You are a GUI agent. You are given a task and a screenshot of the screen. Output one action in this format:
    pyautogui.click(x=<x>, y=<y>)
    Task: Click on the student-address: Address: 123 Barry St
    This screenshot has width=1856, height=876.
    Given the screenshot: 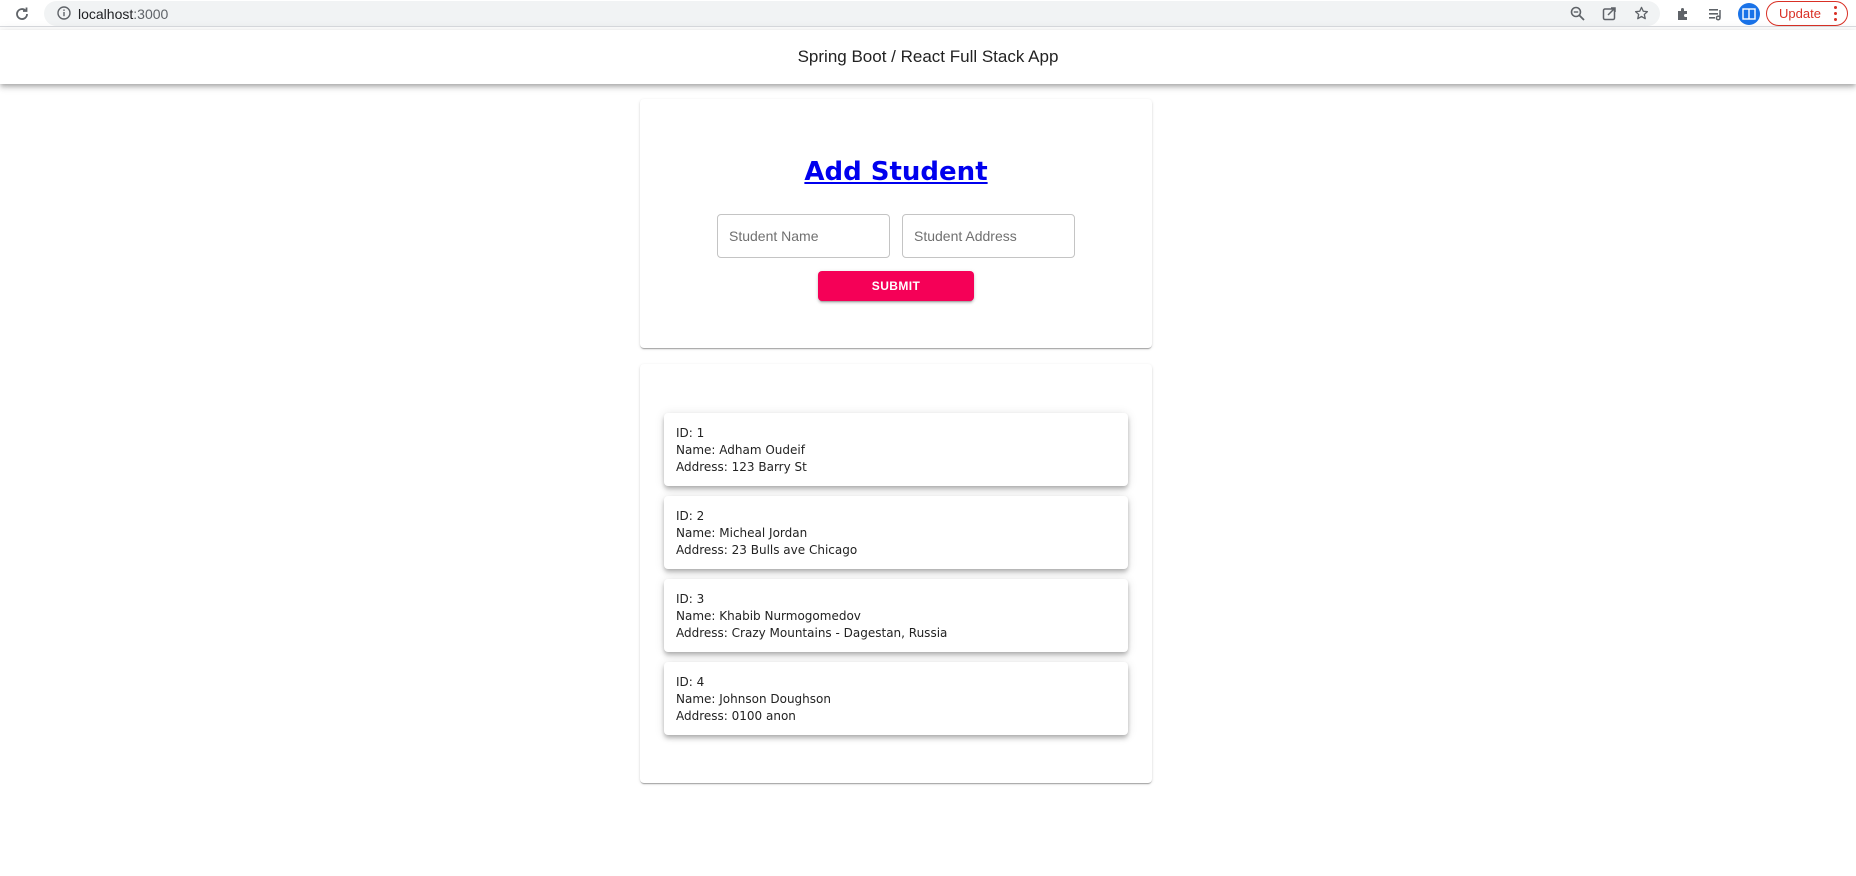 What is the action you would take?
    pyautogui.click(x=741, y=467)
    